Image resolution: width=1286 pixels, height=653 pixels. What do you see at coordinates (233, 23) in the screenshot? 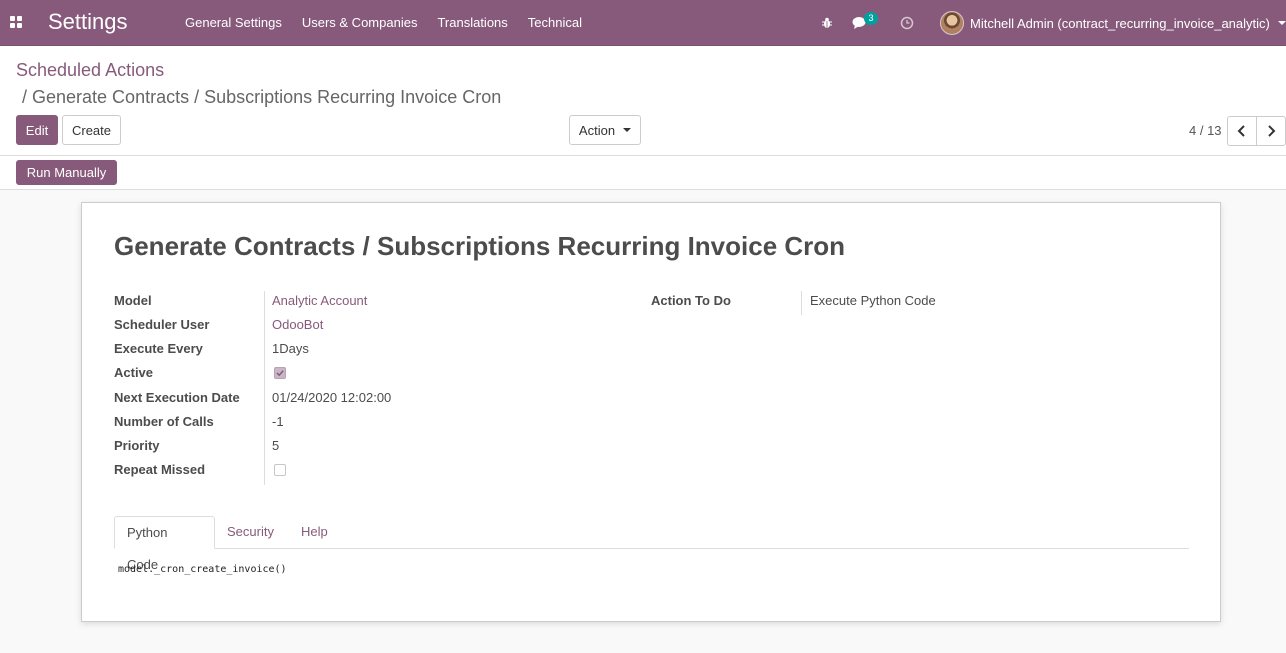
I see `menu-general-settings: General Settings` at bounding box center [233, 23].